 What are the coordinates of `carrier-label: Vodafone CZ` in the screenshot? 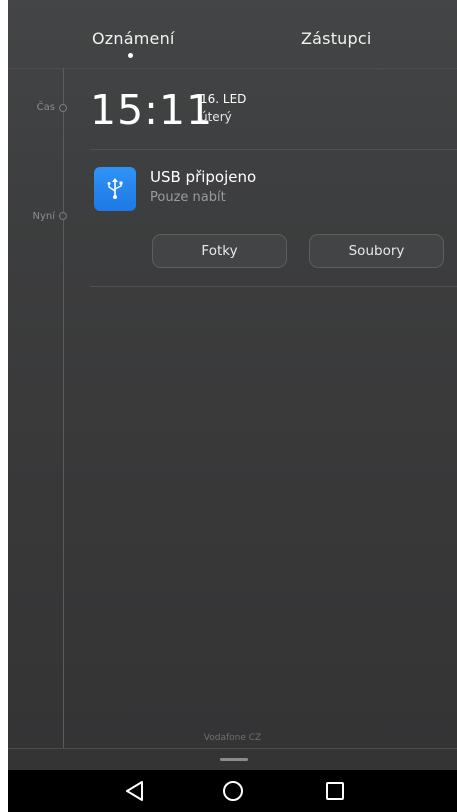 It's located at (232, 738).